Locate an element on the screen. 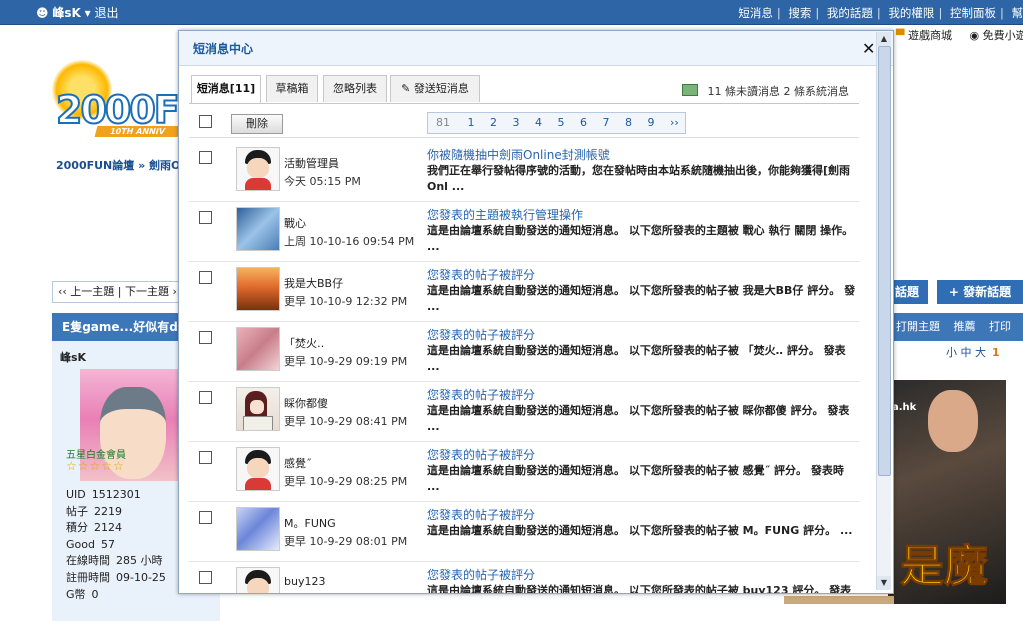 The image size is (1023, 621). logout-link: 退出 is located at coordinates (106, 13).